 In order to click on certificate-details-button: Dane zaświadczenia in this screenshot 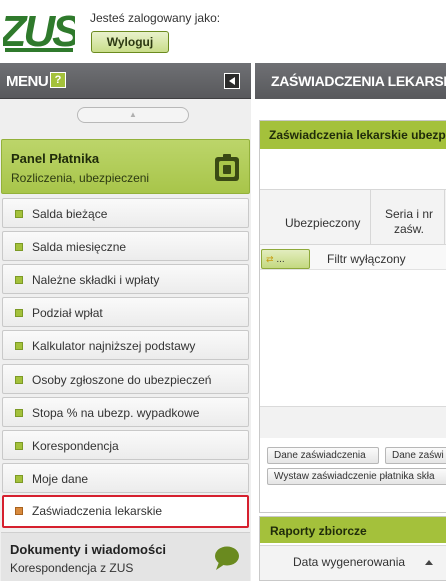, I will do `click(323, 455)`.